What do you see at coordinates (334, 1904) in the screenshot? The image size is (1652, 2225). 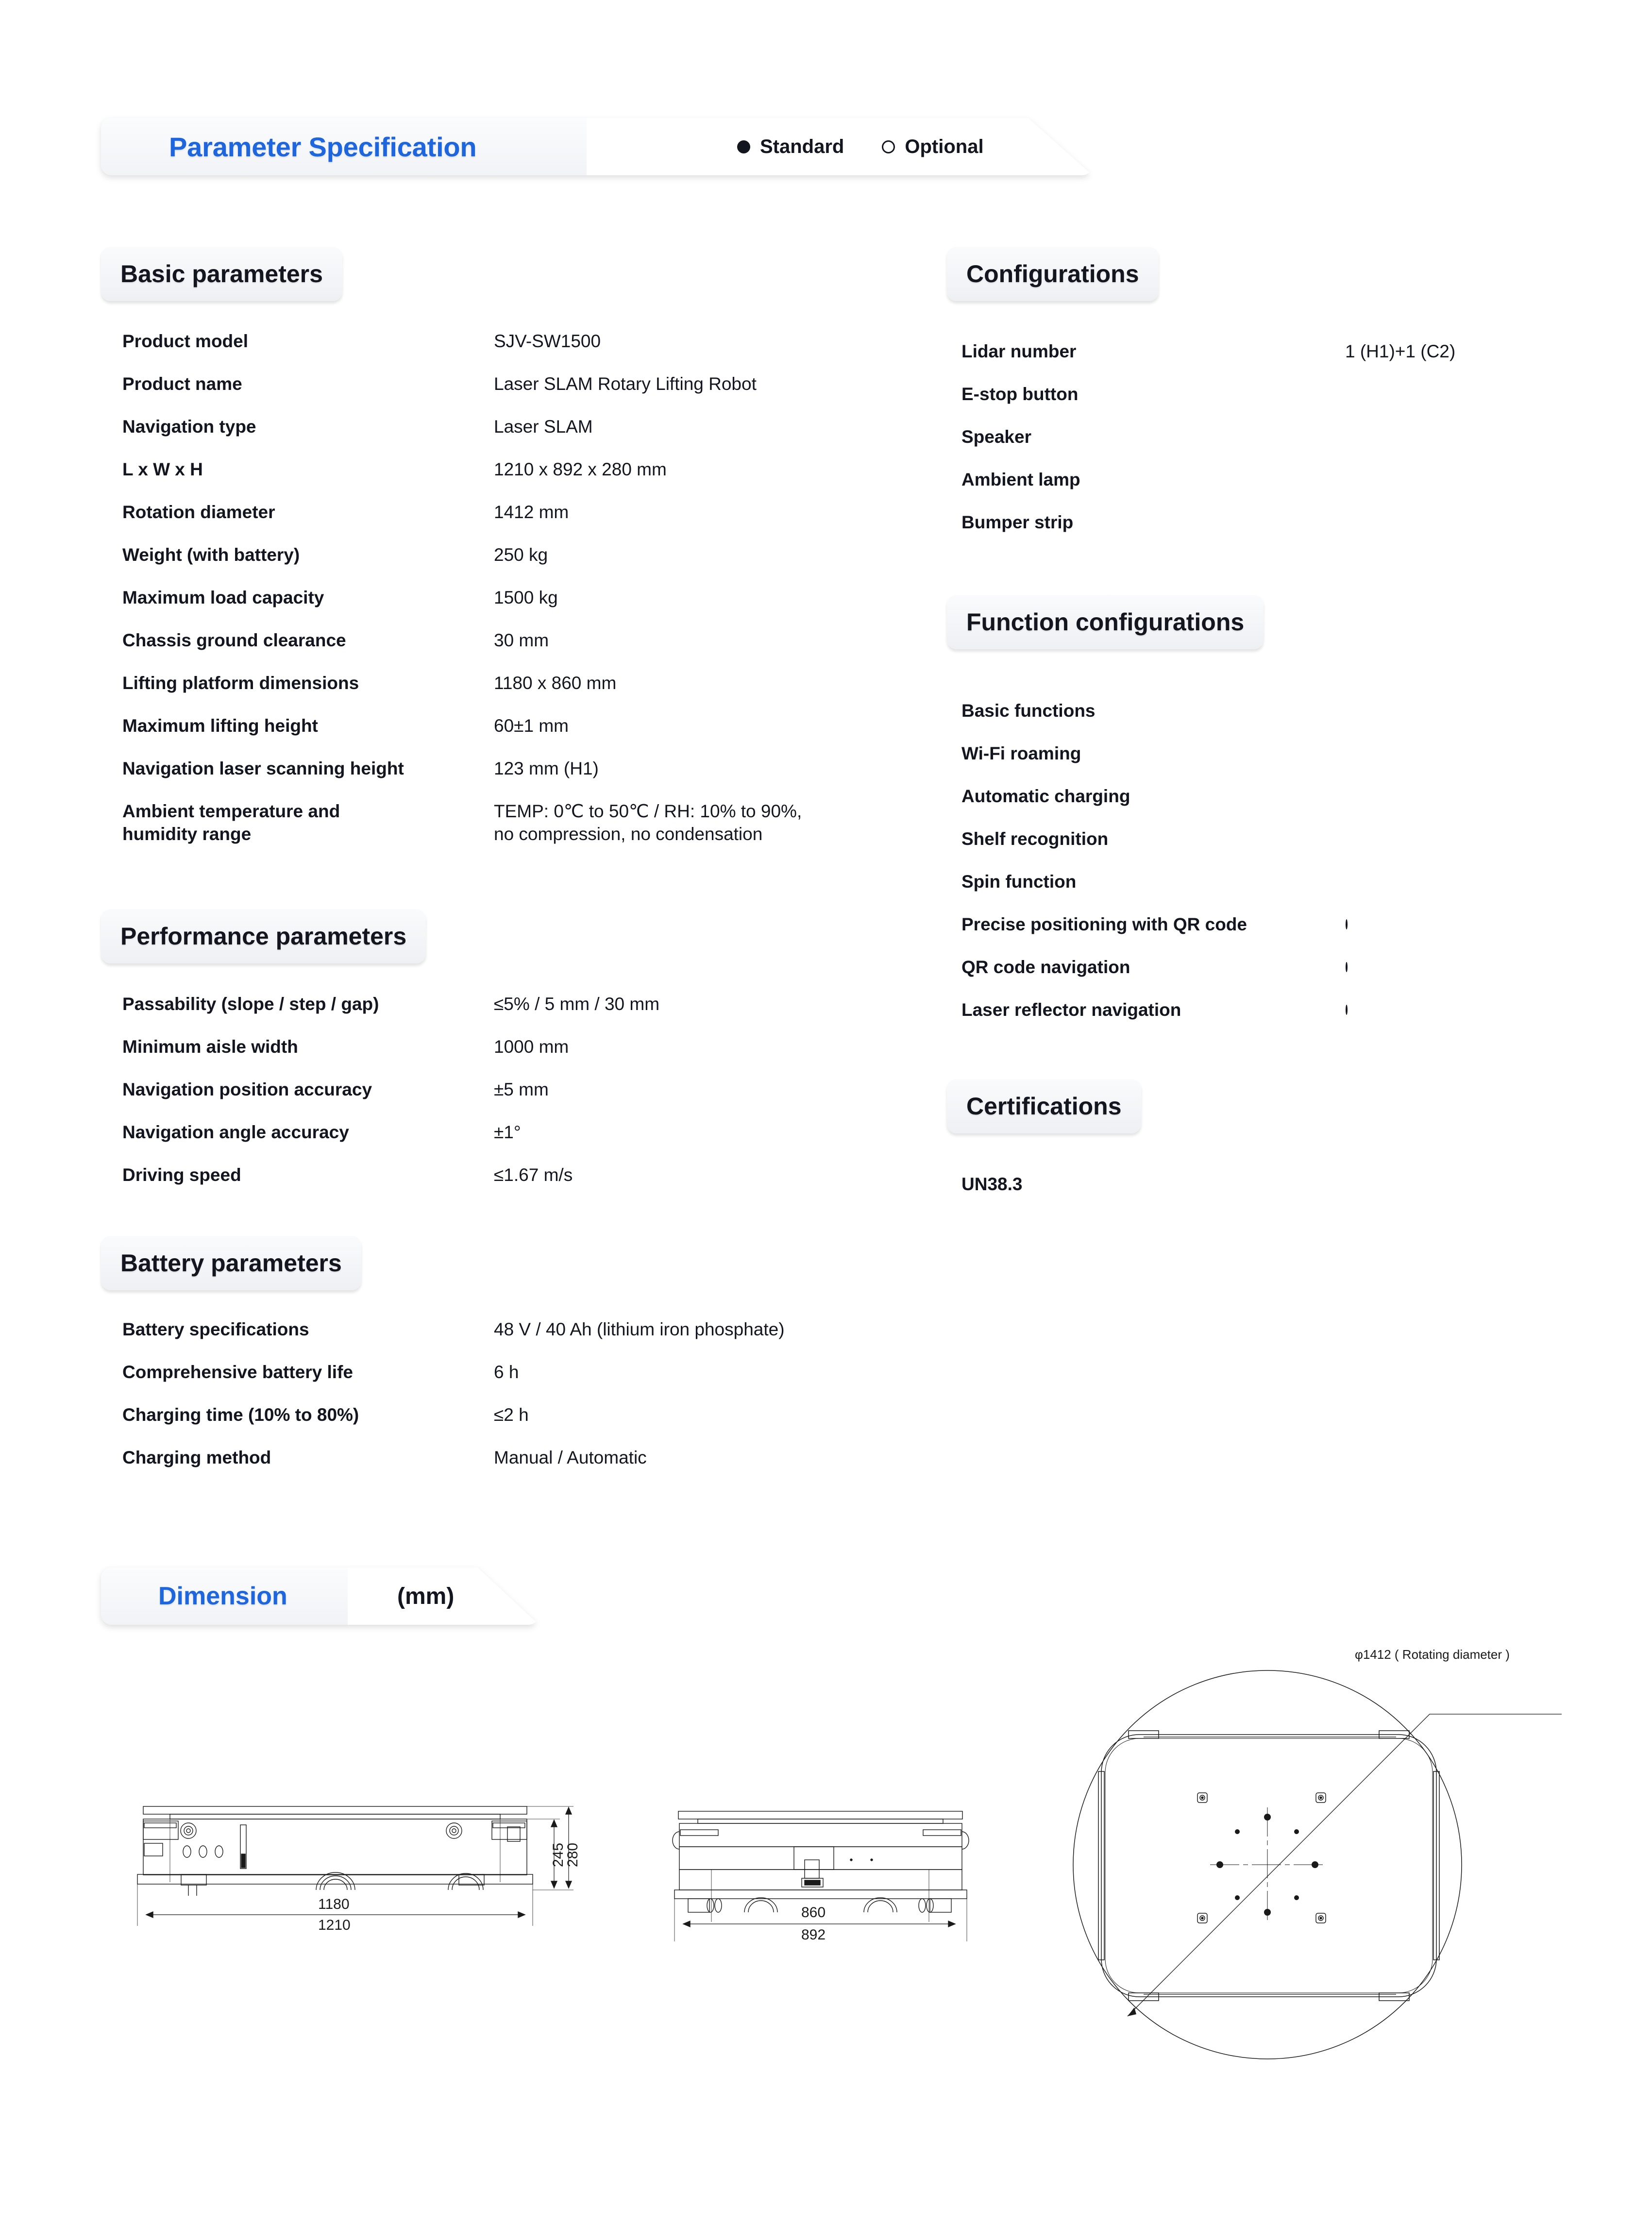 I see `side-view-inner-width-label: 1180` at bounding box center [334, 1904].